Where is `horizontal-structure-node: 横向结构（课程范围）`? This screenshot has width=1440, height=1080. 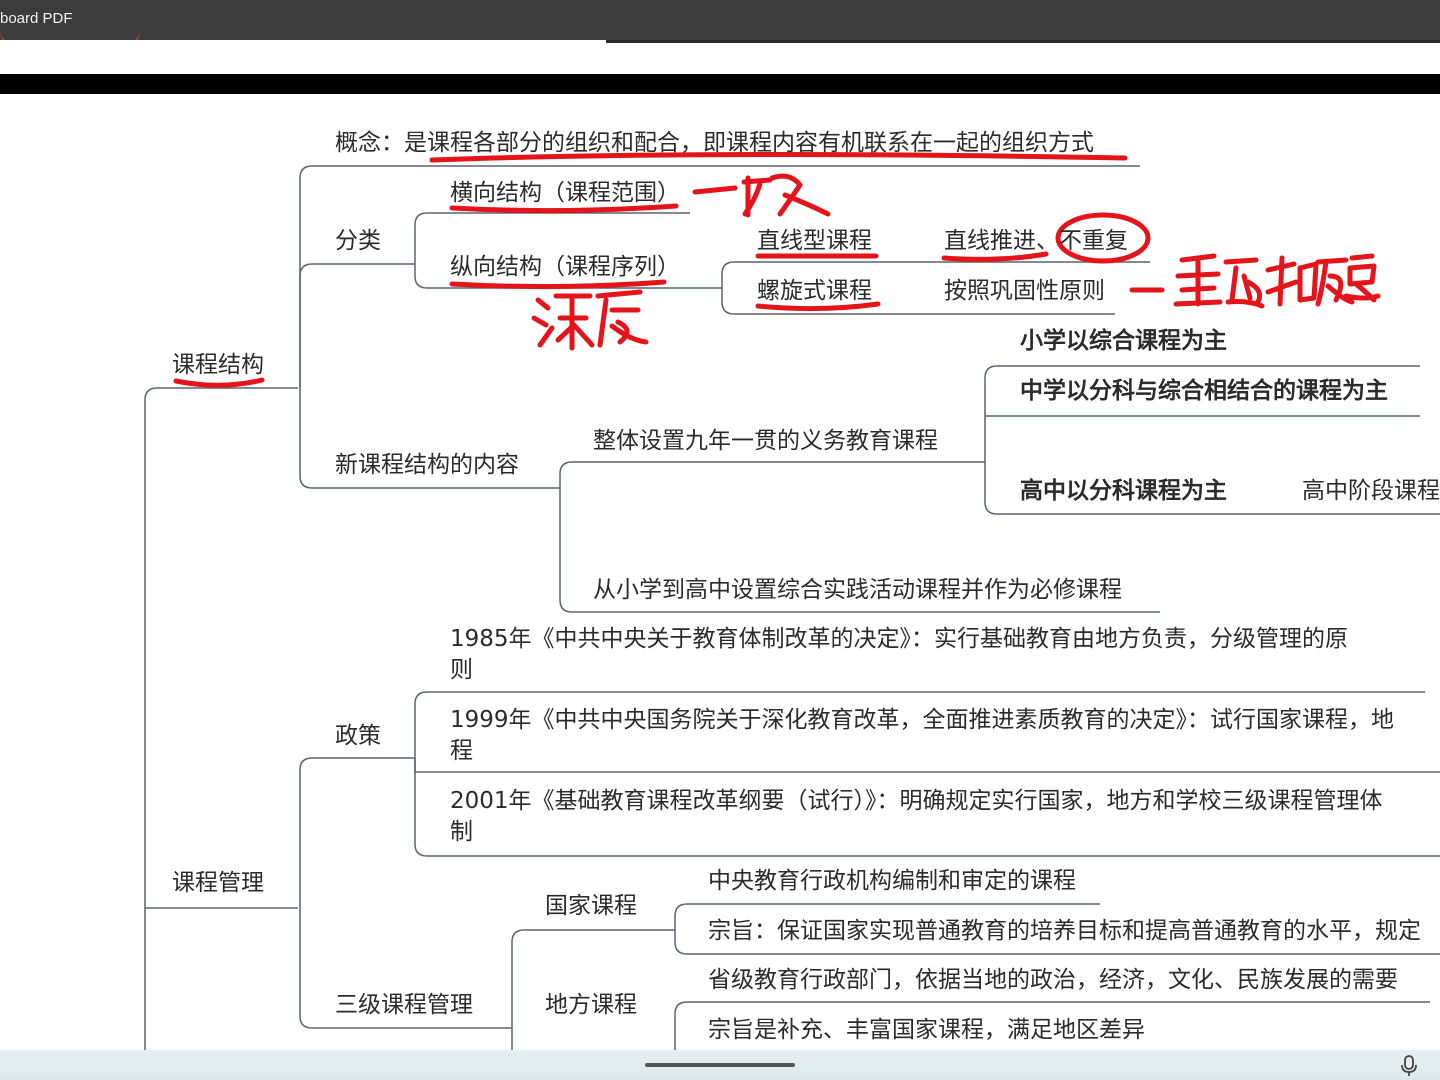 horizontal-structure-node: 横向结构（课程范围） is located at coordinates (565, 193).